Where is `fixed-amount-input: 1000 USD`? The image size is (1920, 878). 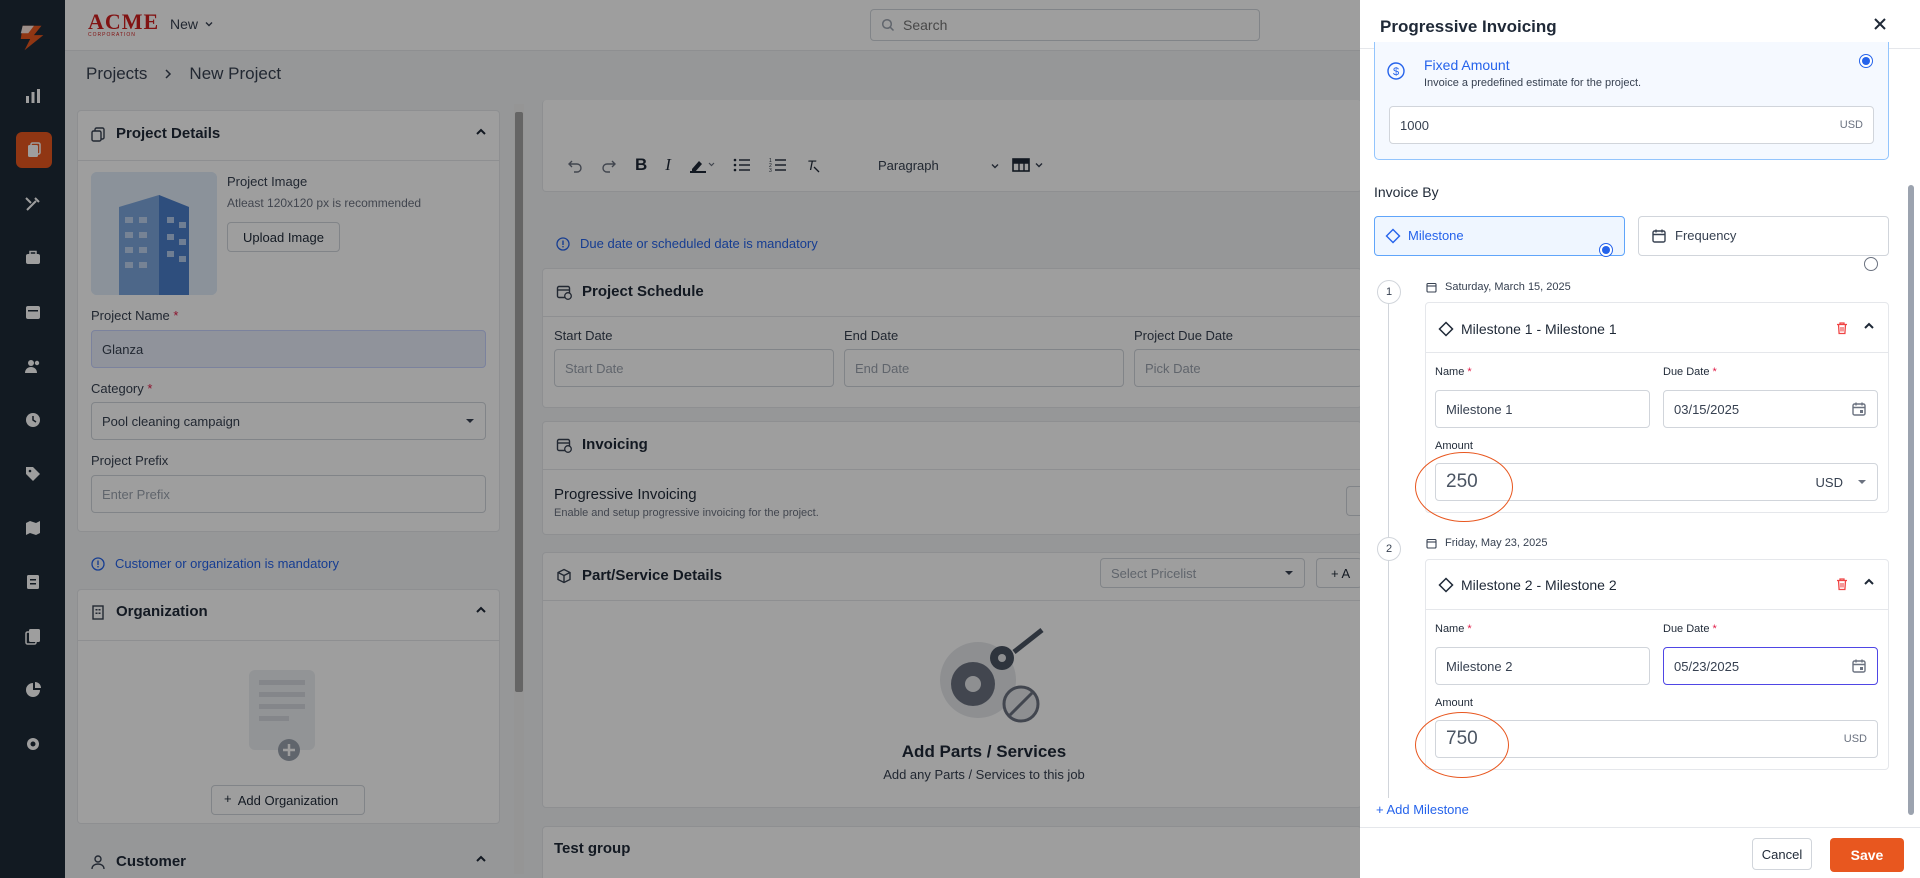 fixed-amount-input: 1000 USD is located at coordinates (1631, 125).